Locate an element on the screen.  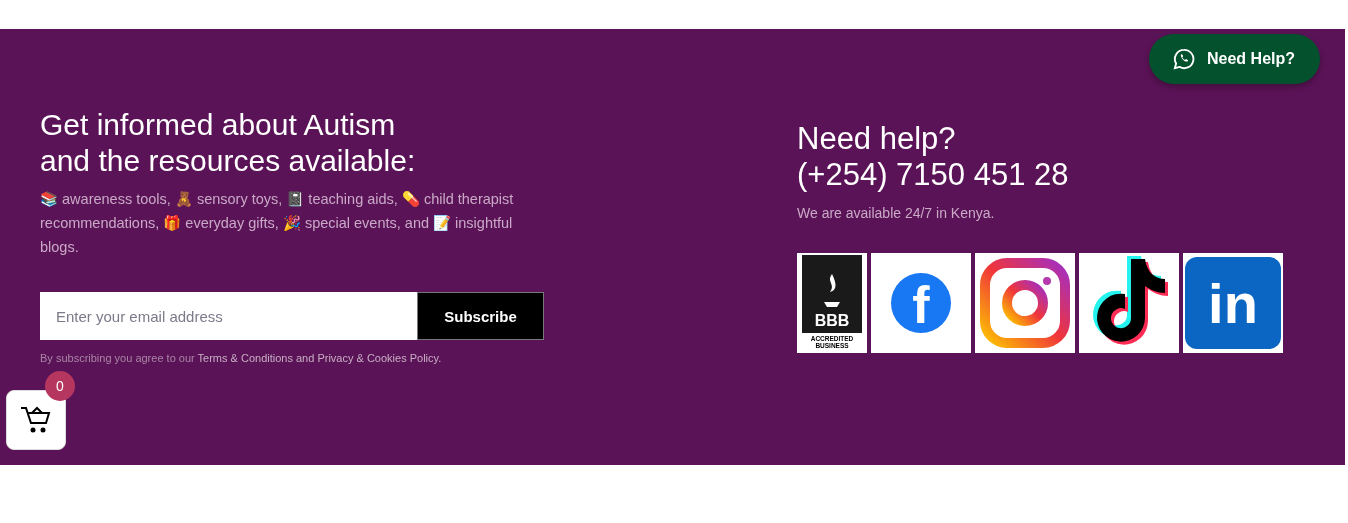
logo-text: BBB is located at coordinates (832, 321).